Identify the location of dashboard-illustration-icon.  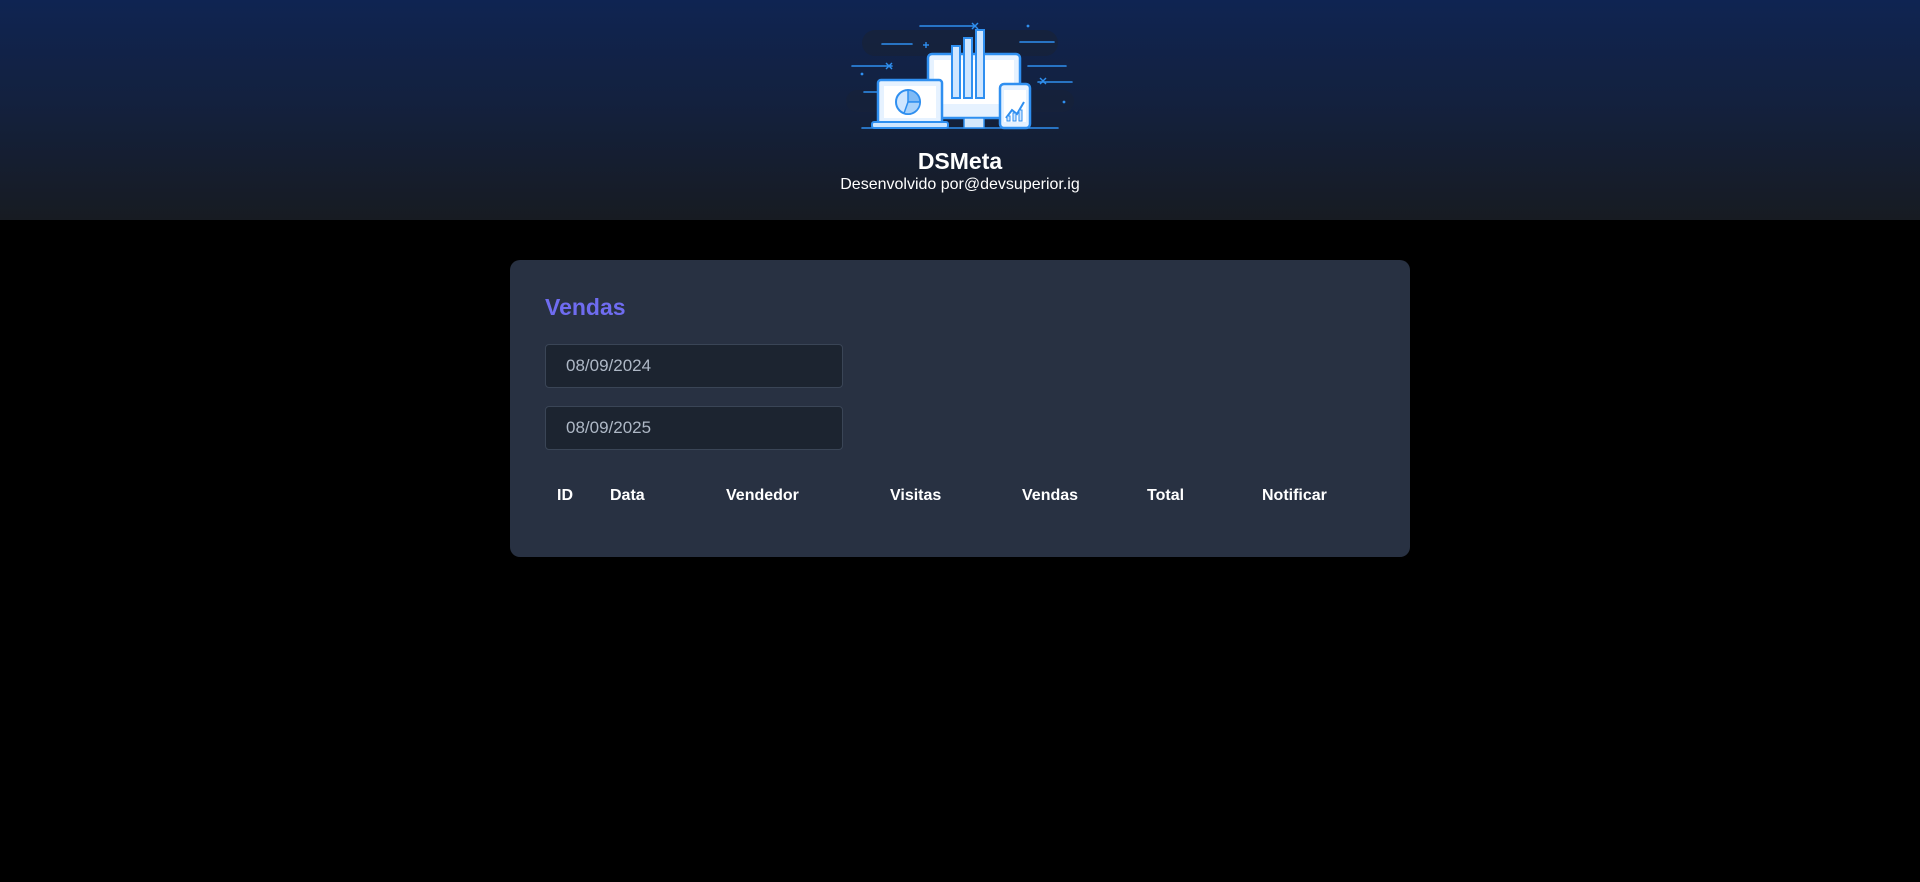
(960, 76).